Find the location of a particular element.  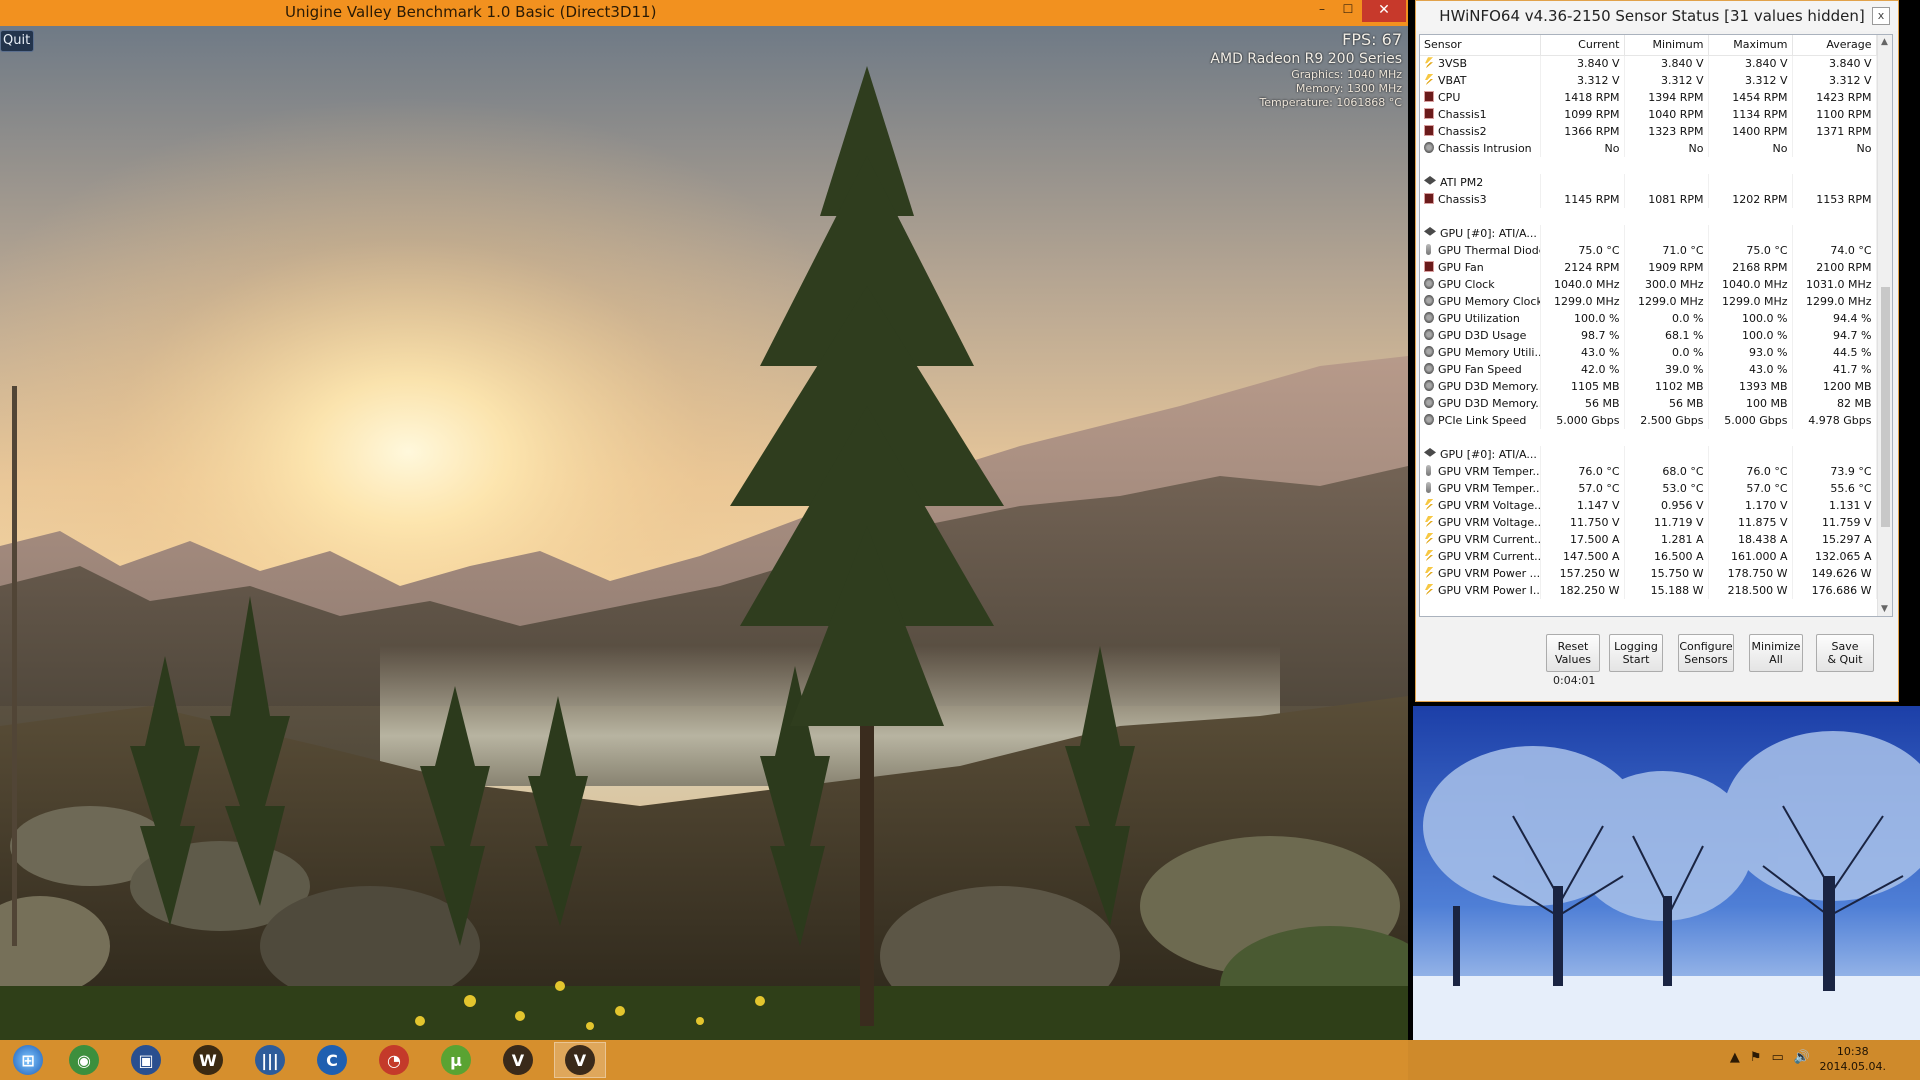

sensor-table-header: Sensor Current Minimum Maximum Average is located at coordinates (1648, 45).